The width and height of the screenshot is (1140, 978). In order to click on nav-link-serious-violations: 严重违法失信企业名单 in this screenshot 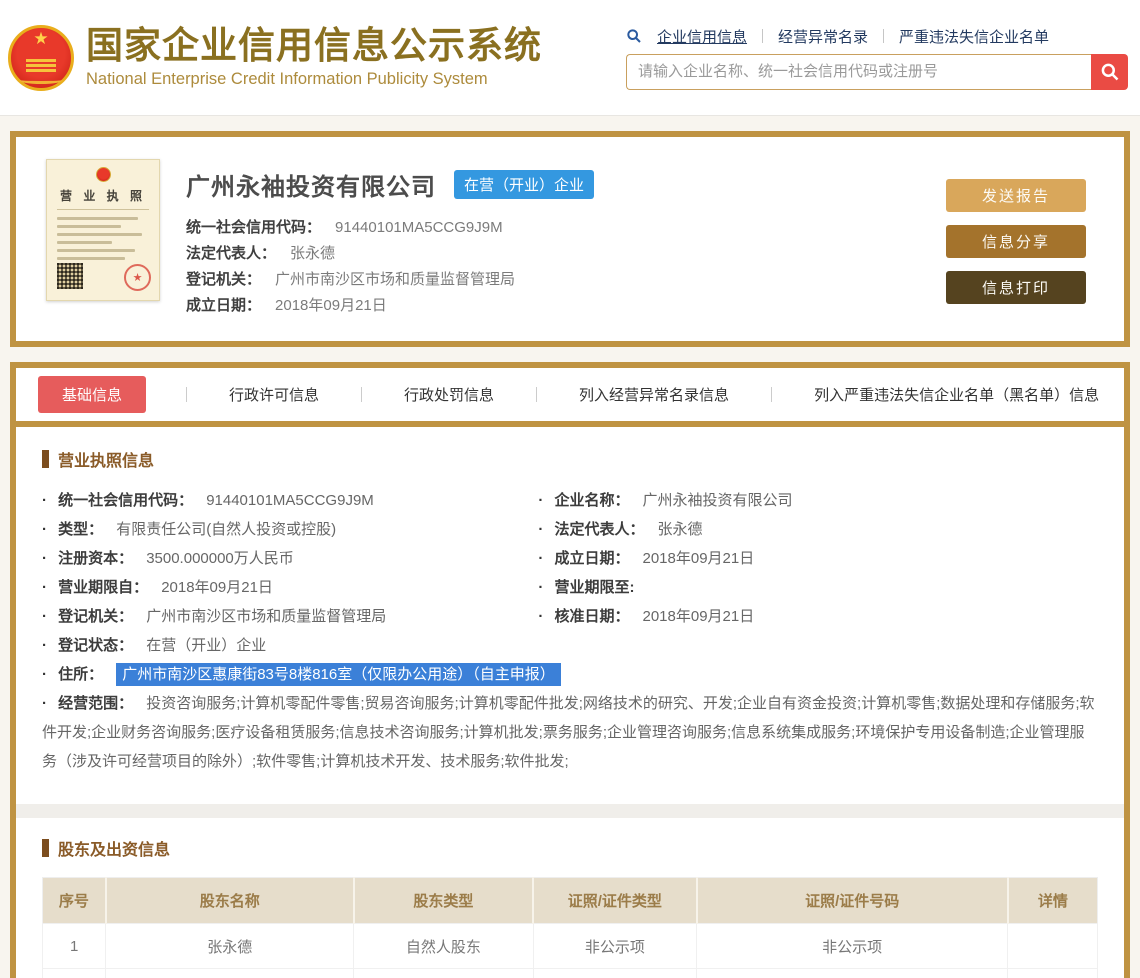, I will do `click(974, 36)`.